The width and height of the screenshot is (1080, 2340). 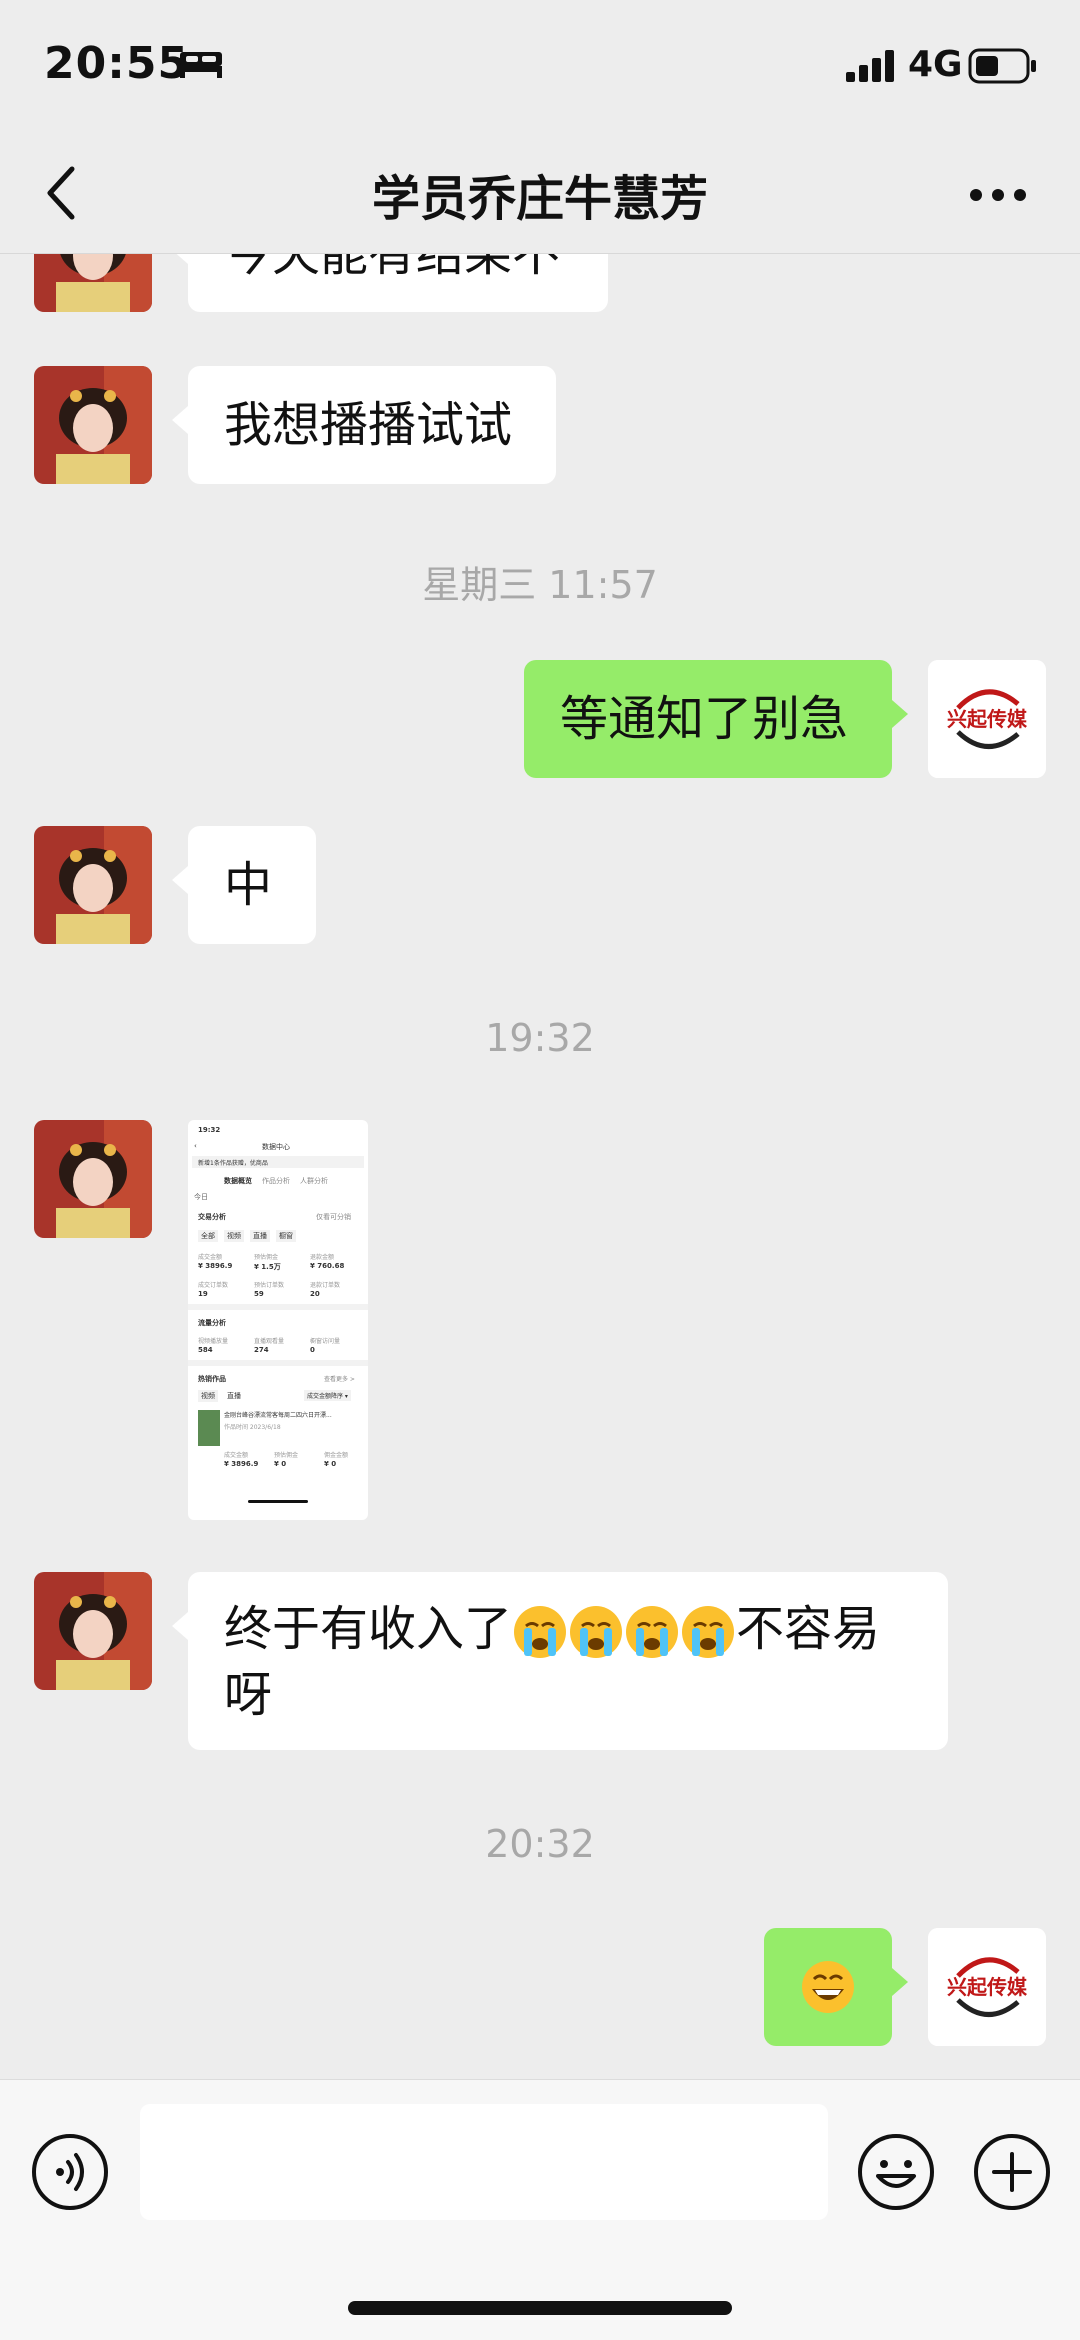 What do you see at coordinates (209, 1428) in the screenshot?
I see `thumb-item-cover` at bounding box center [209, 1428].